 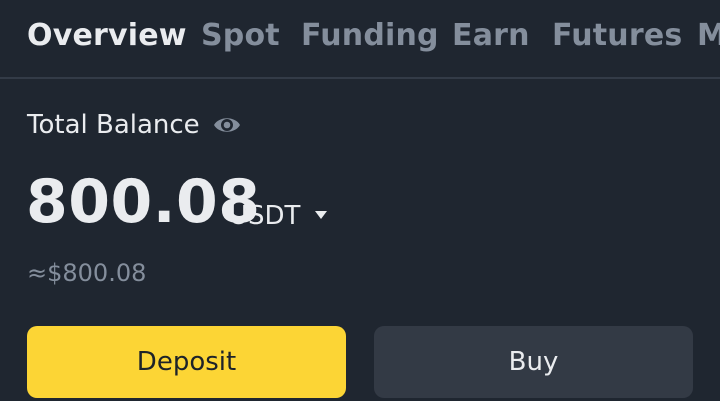 What do you see at coordinates (533, 362) in the screenshot?
I see `buy-button: Buy` at bounding box center [533, 362].